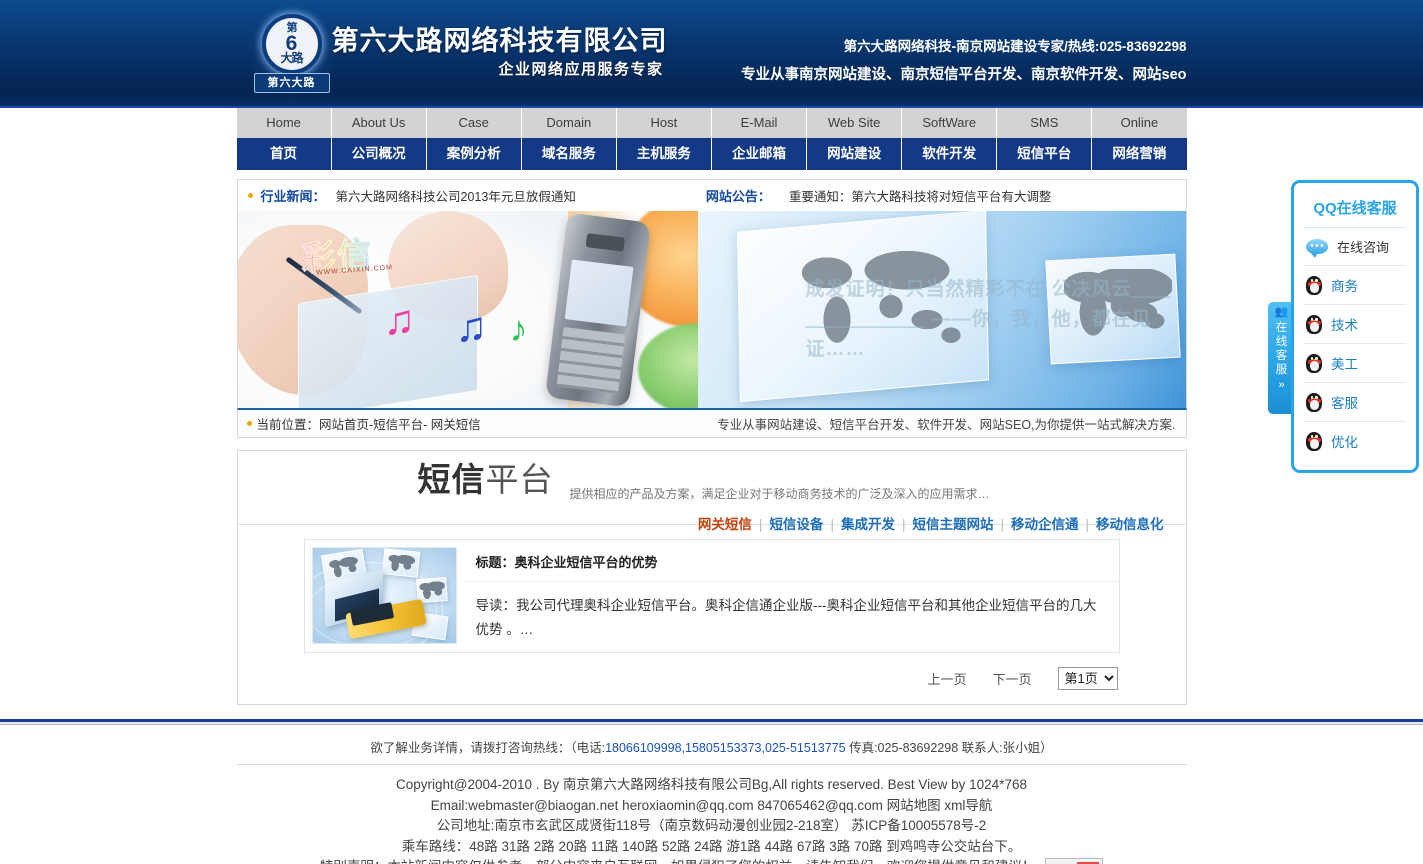 Image resolution: width=1423 pixels, height=864 pixels. What do you see at coordinates (664, 154) in the screenshot?
I see `nav-cn-item-4: 主机服务` at bounding box center [664, 154].